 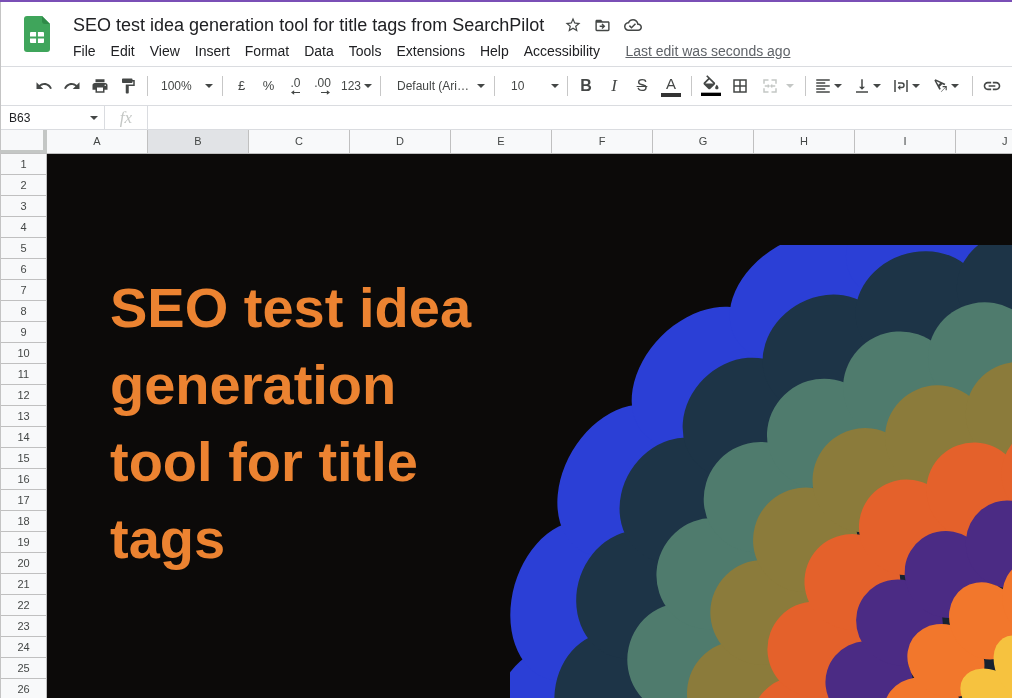 I want to click on menu-item: File, so click(x=84, y=51).